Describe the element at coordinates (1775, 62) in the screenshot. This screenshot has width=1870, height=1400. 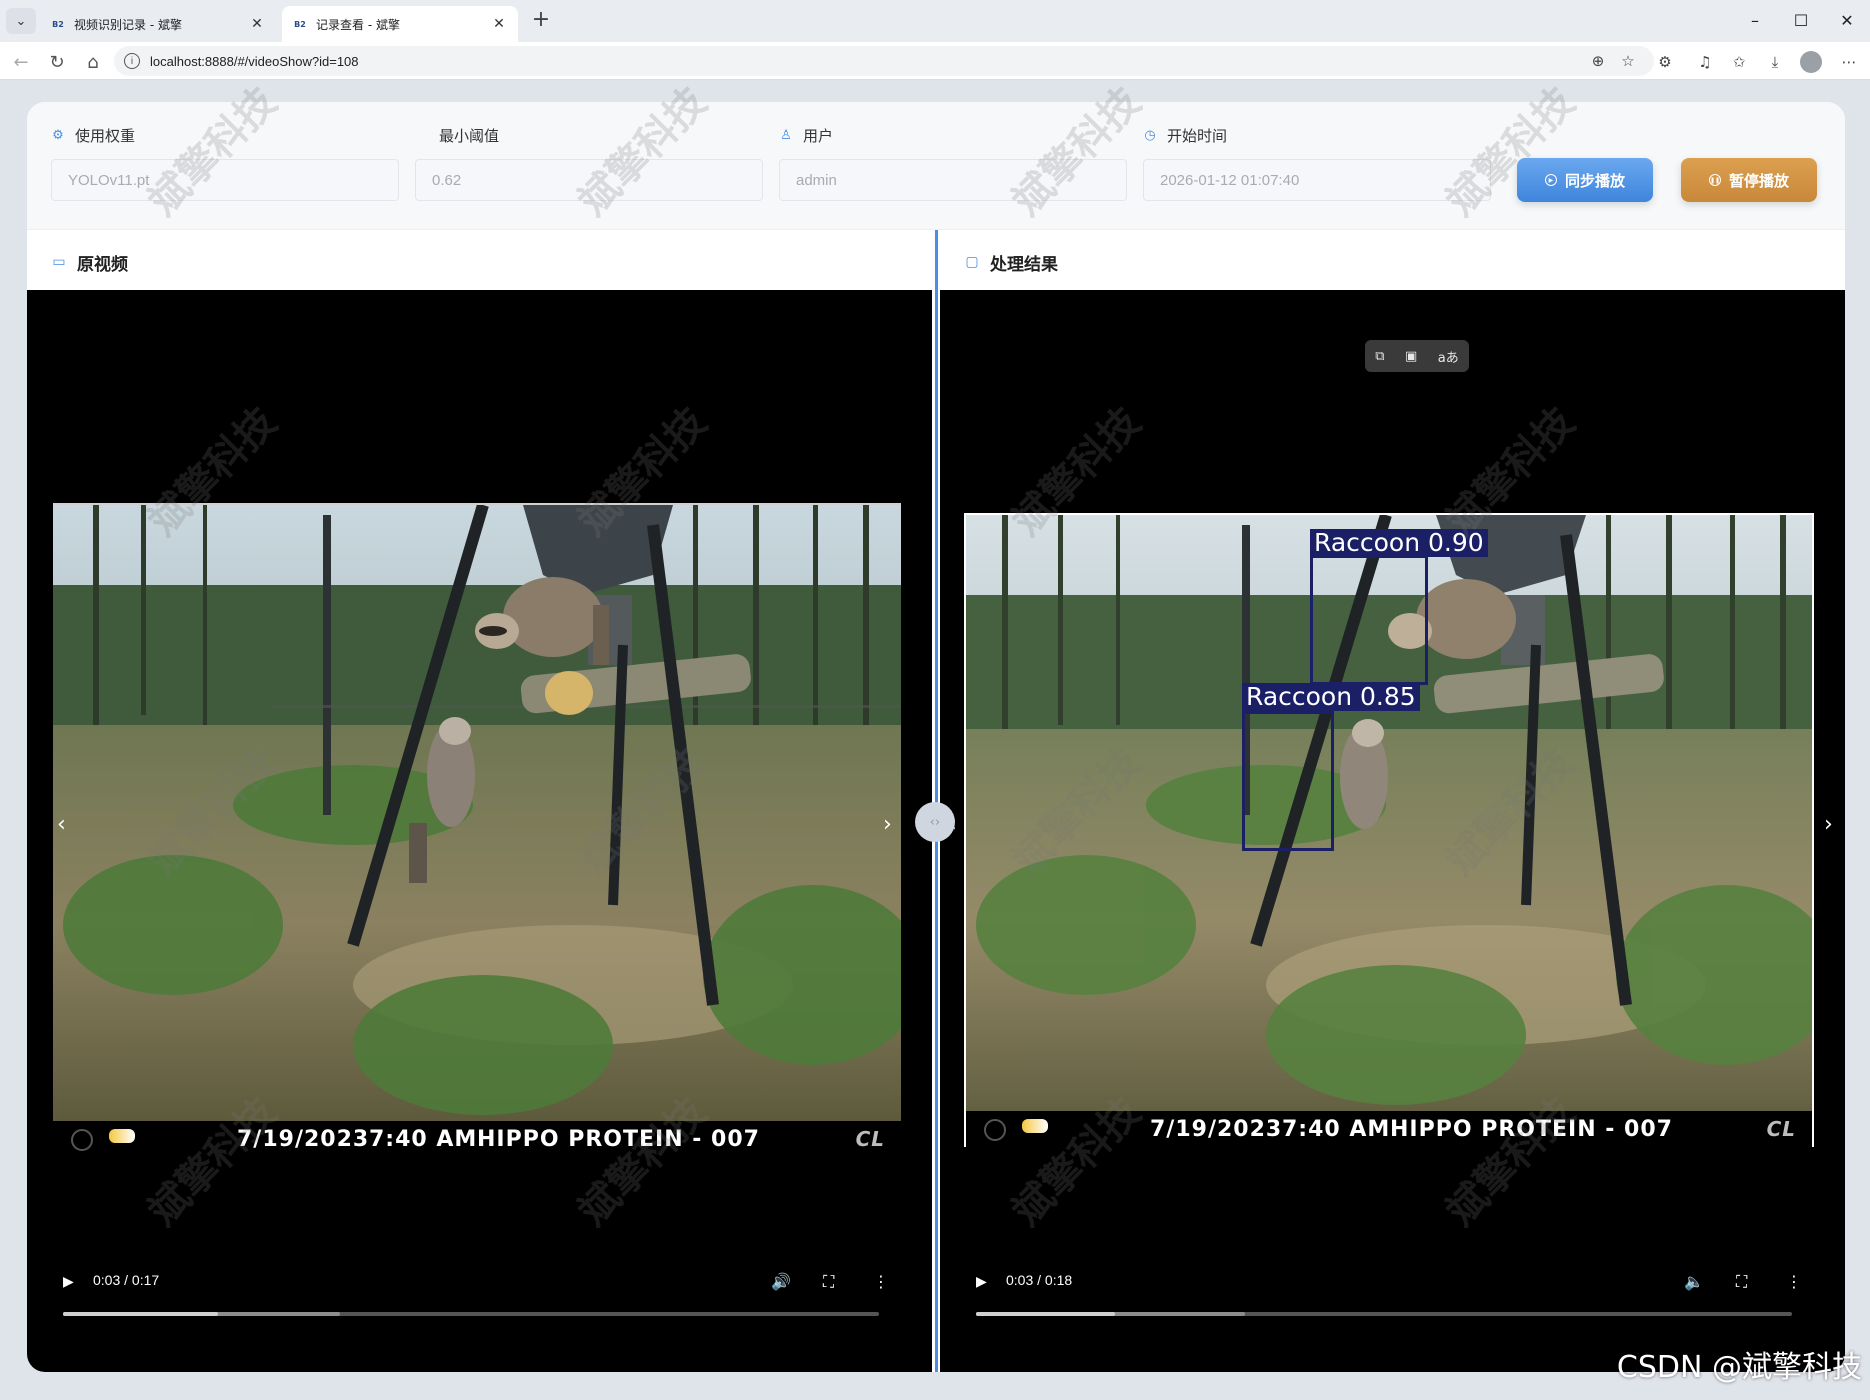
I see `downloads-icon: ⤓` at that location.